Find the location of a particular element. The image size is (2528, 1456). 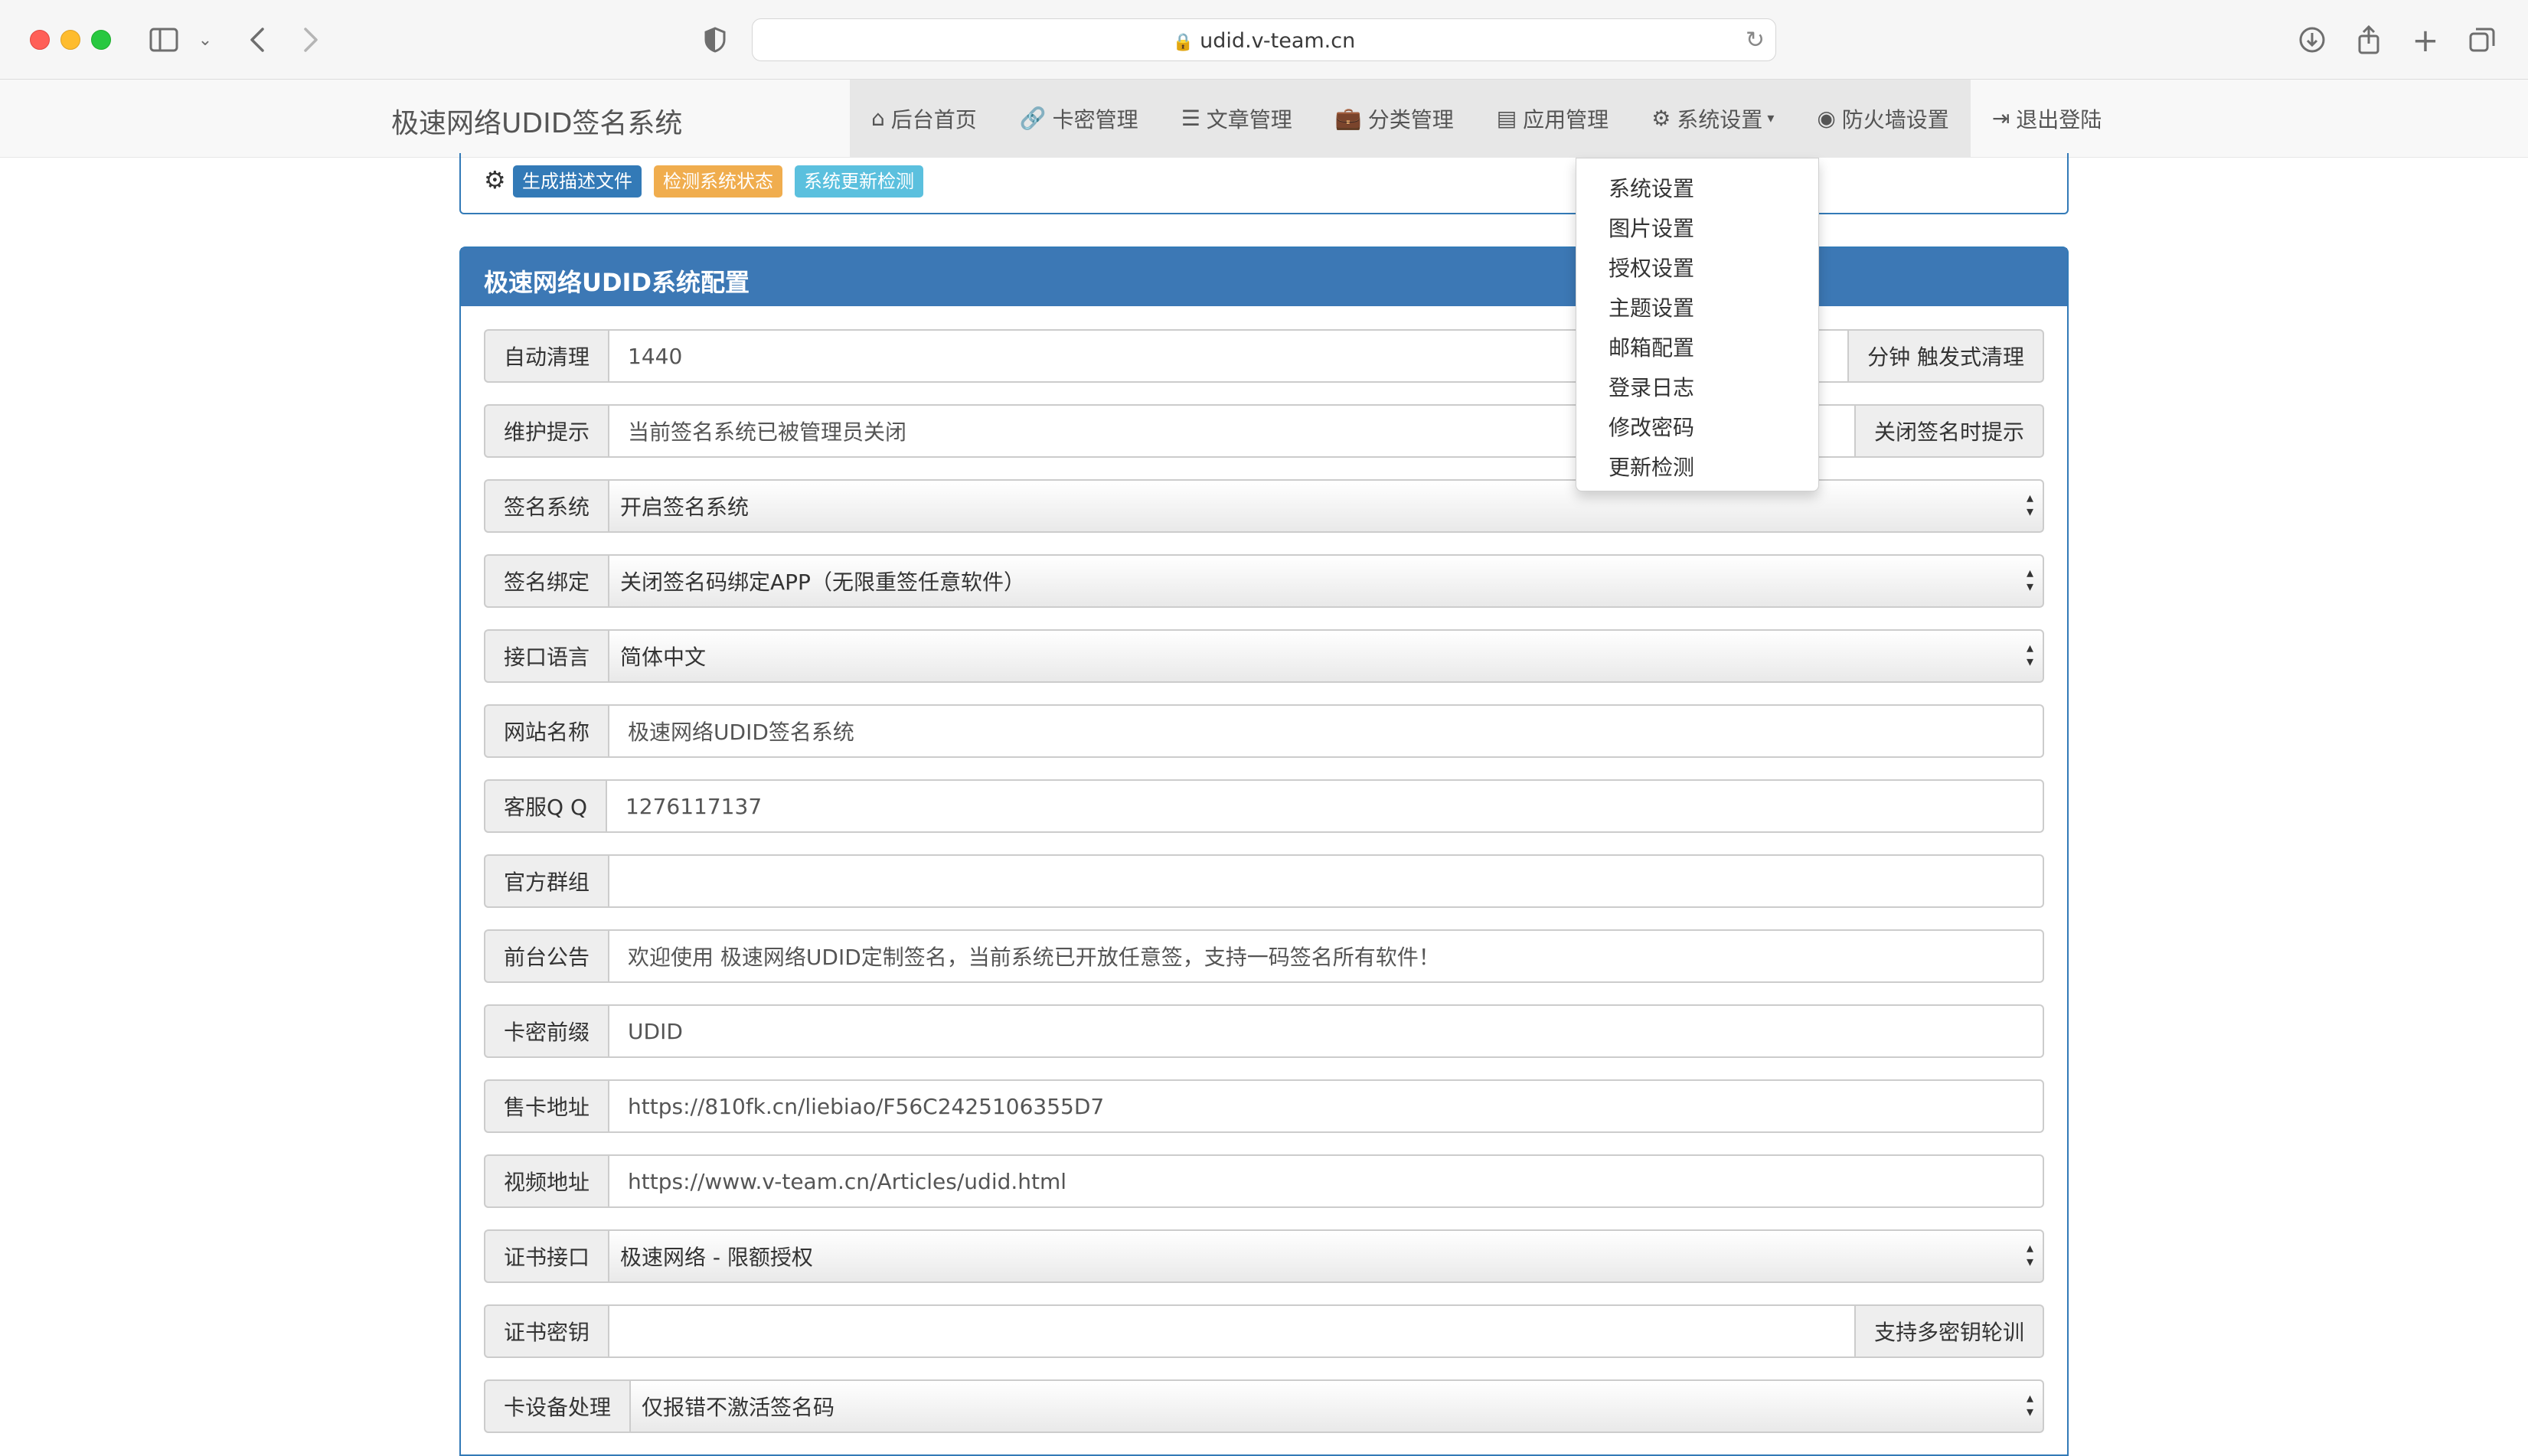

chevron-down-icon: ⌄ is located at coordinates (205, 39).